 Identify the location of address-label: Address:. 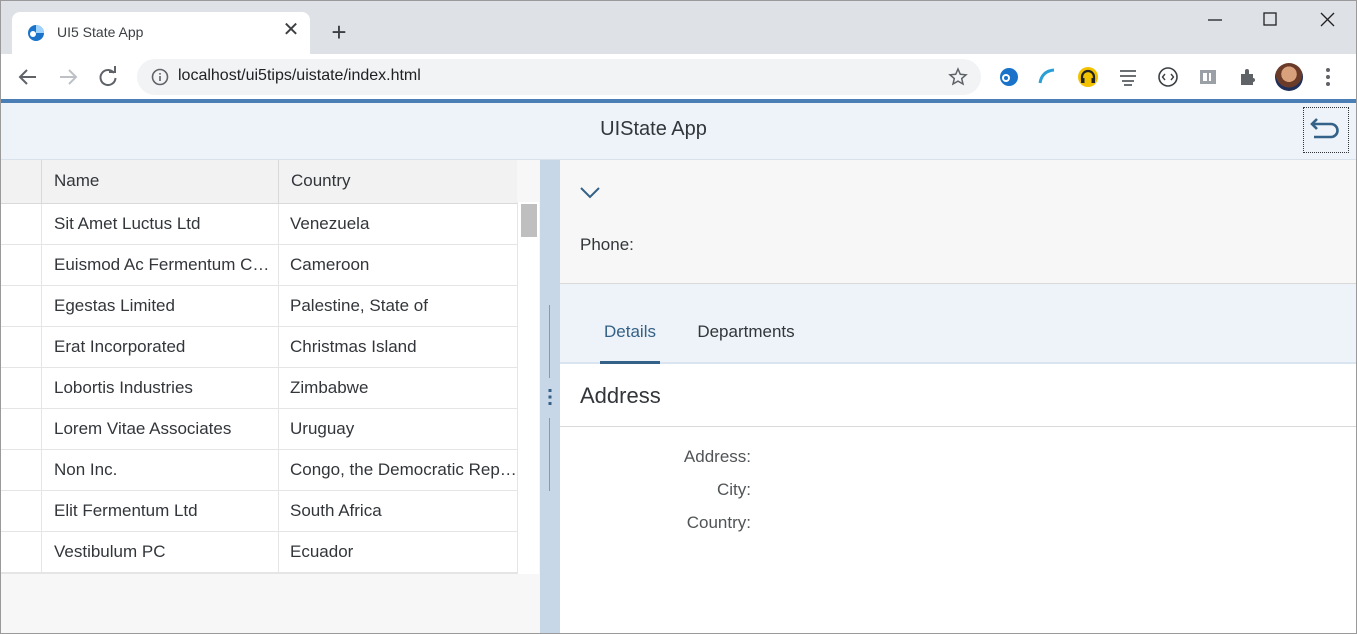
(717, 456).